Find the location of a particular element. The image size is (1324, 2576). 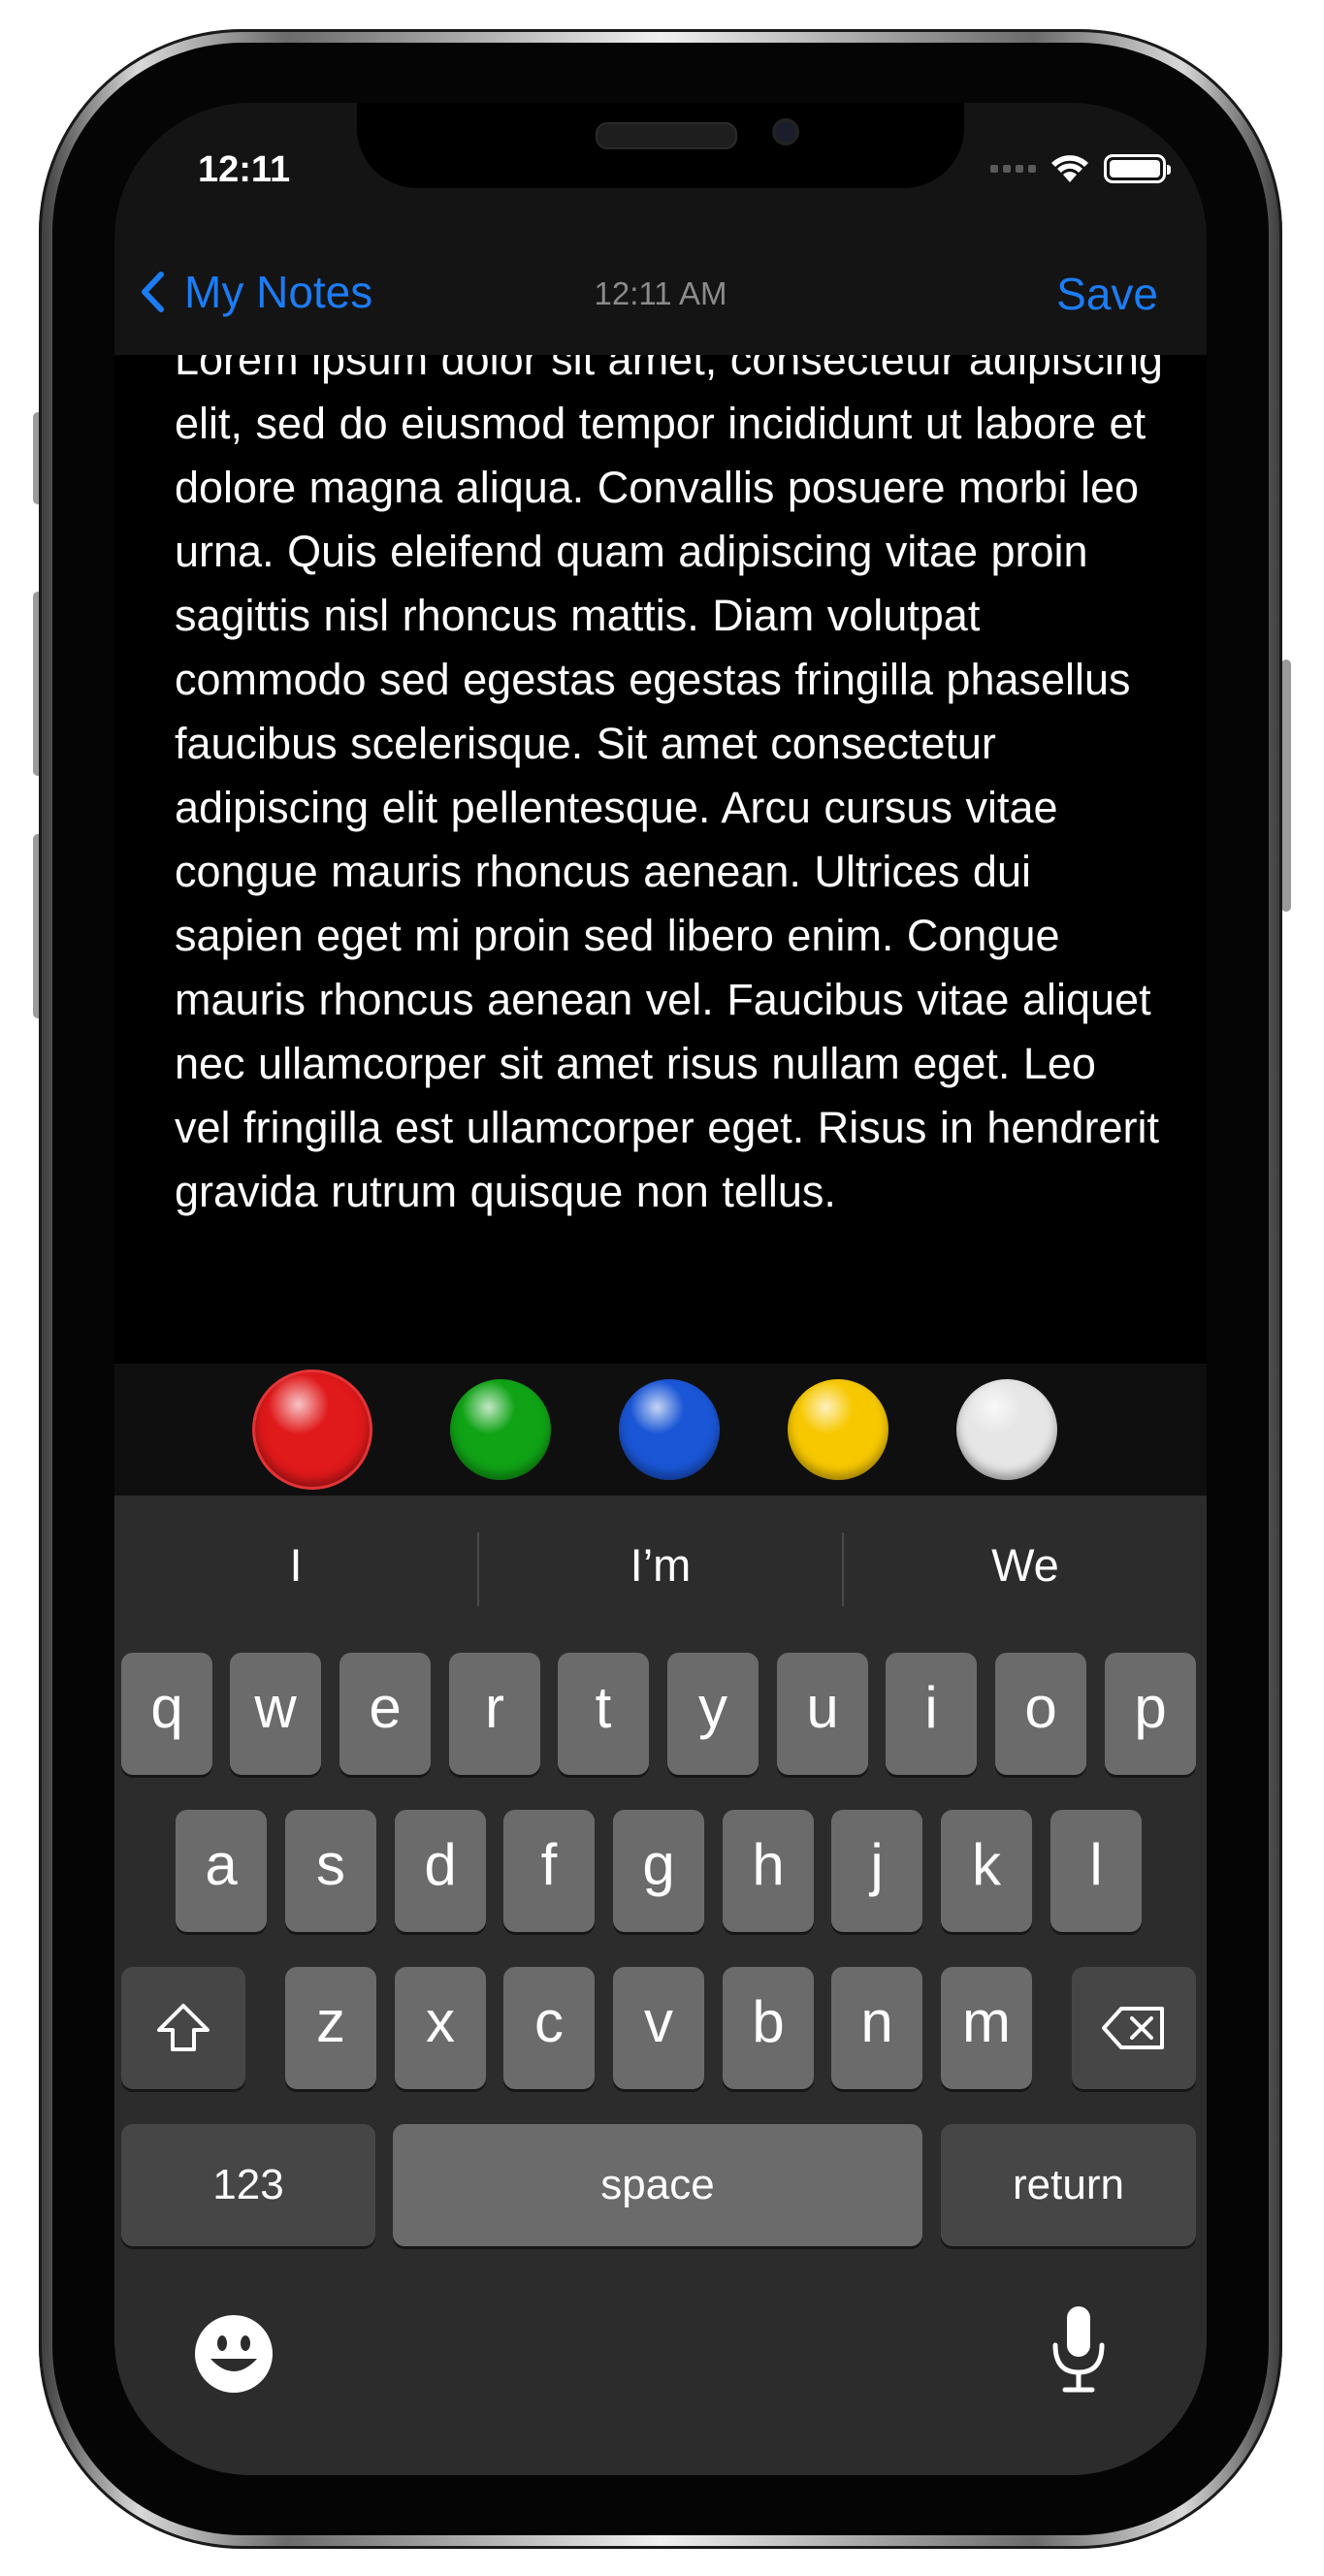

key-f: f is located at coordinates (549, 1871).